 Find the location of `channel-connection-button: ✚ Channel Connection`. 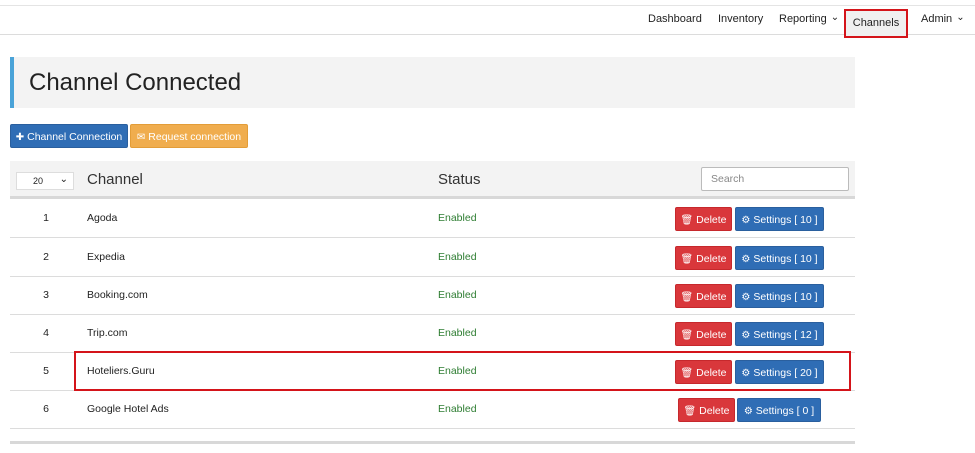

channel-connection-button: ✚ Channel Connection is located at coordinates (69, 136).